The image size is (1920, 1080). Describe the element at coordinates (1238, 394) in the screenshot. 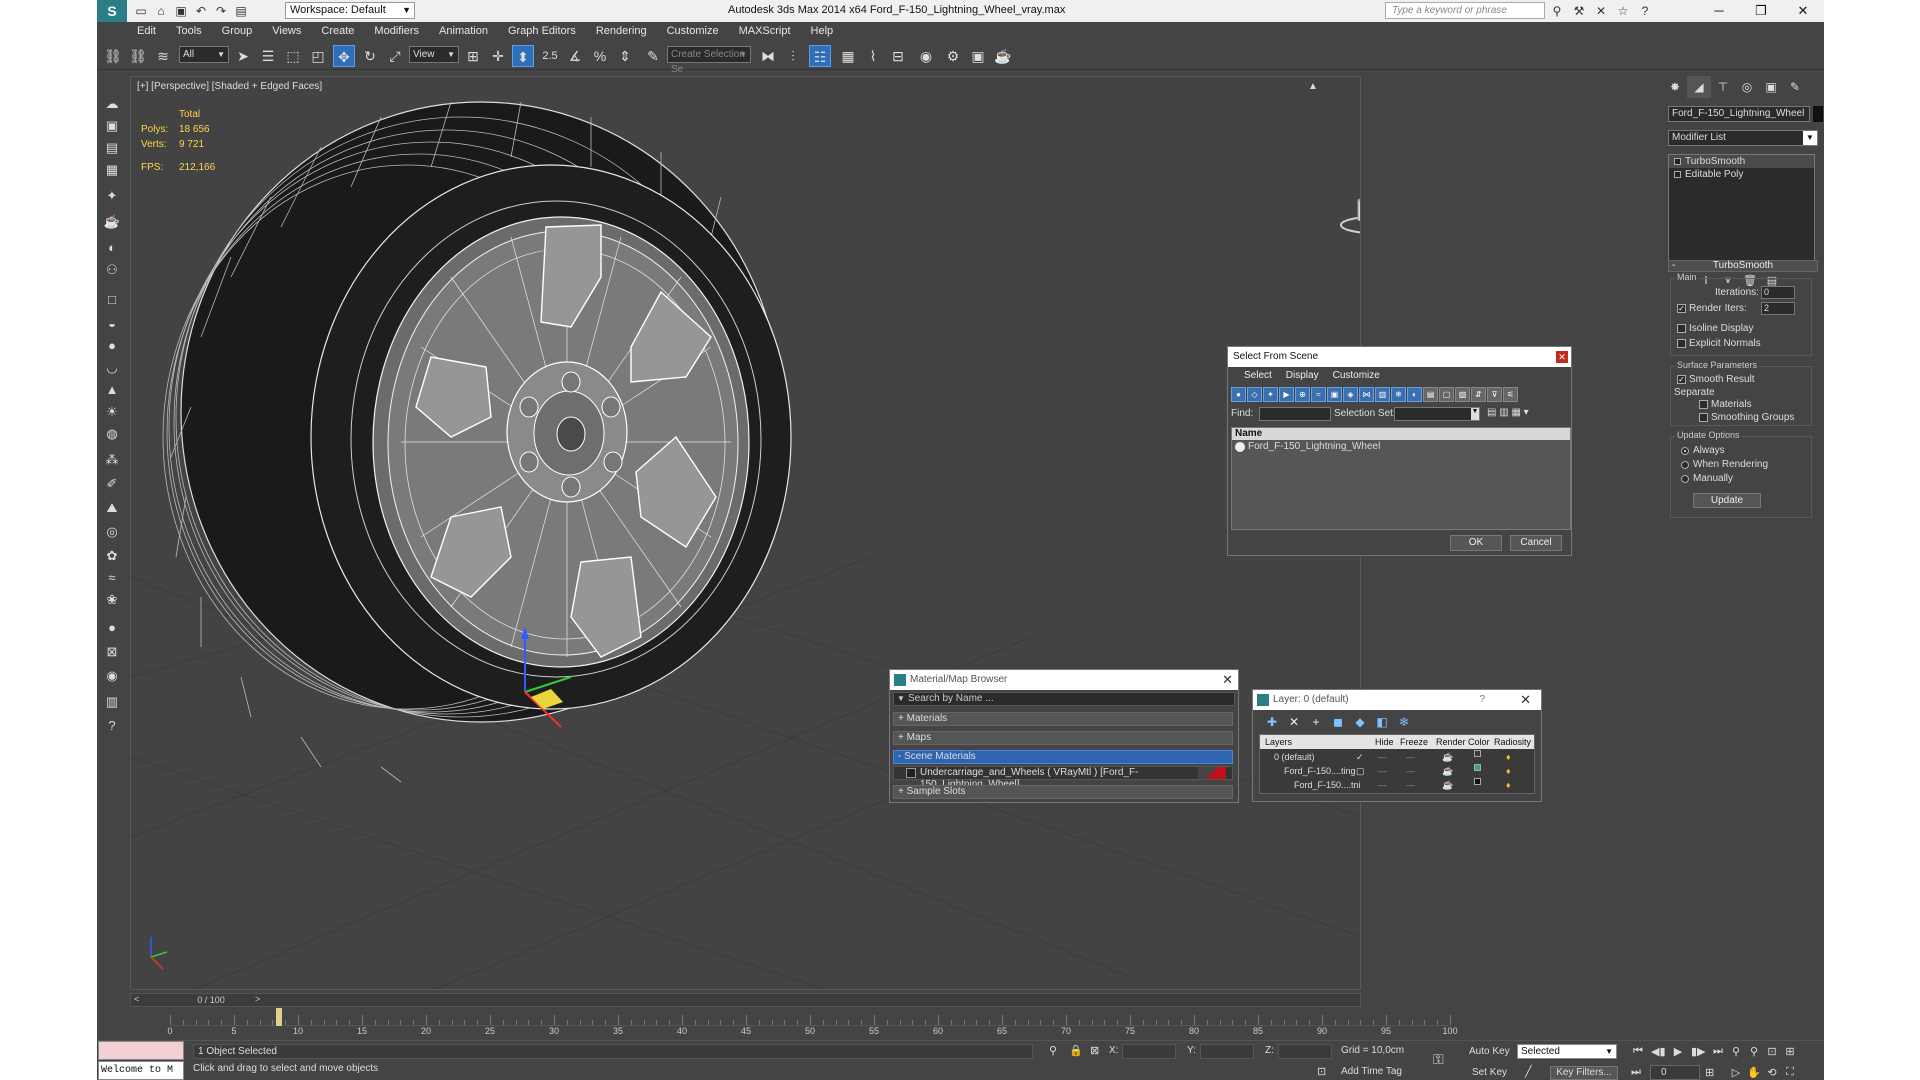

I see `display-geometry-icon: ●` at that location.